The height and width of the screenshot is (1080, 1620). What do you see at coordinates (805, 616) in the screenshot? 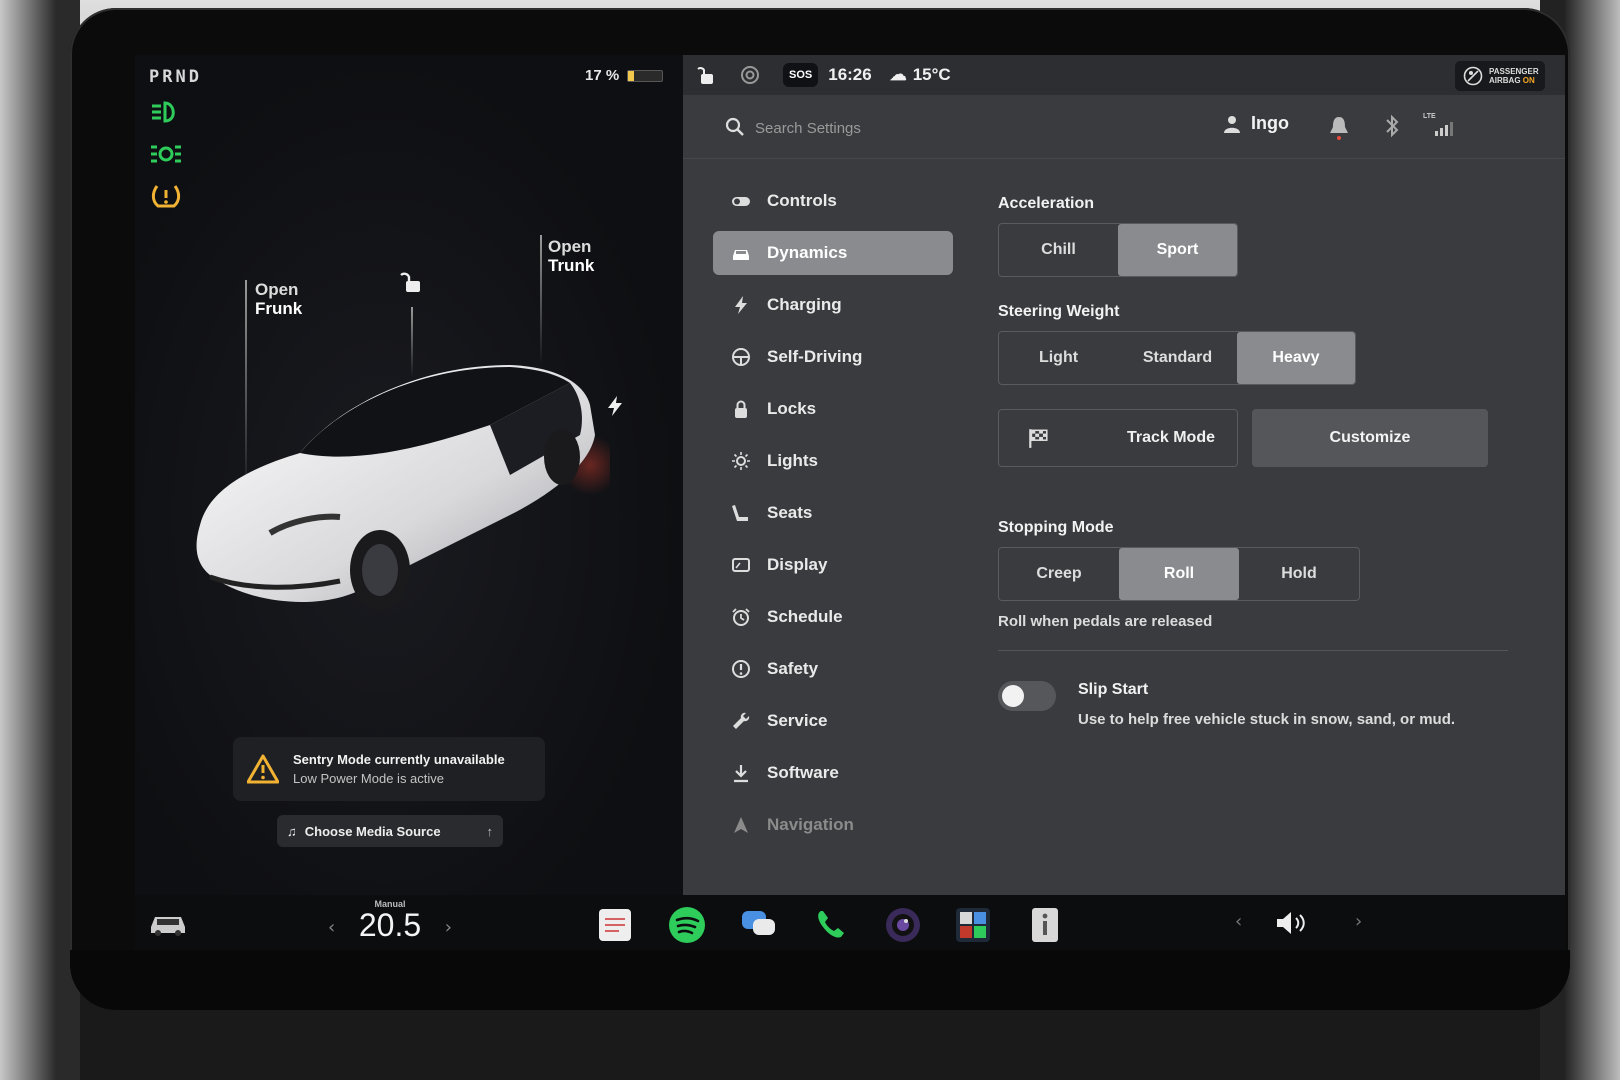
I see `sidebar-item-label: Schedule` at bounding box center [805, 616].